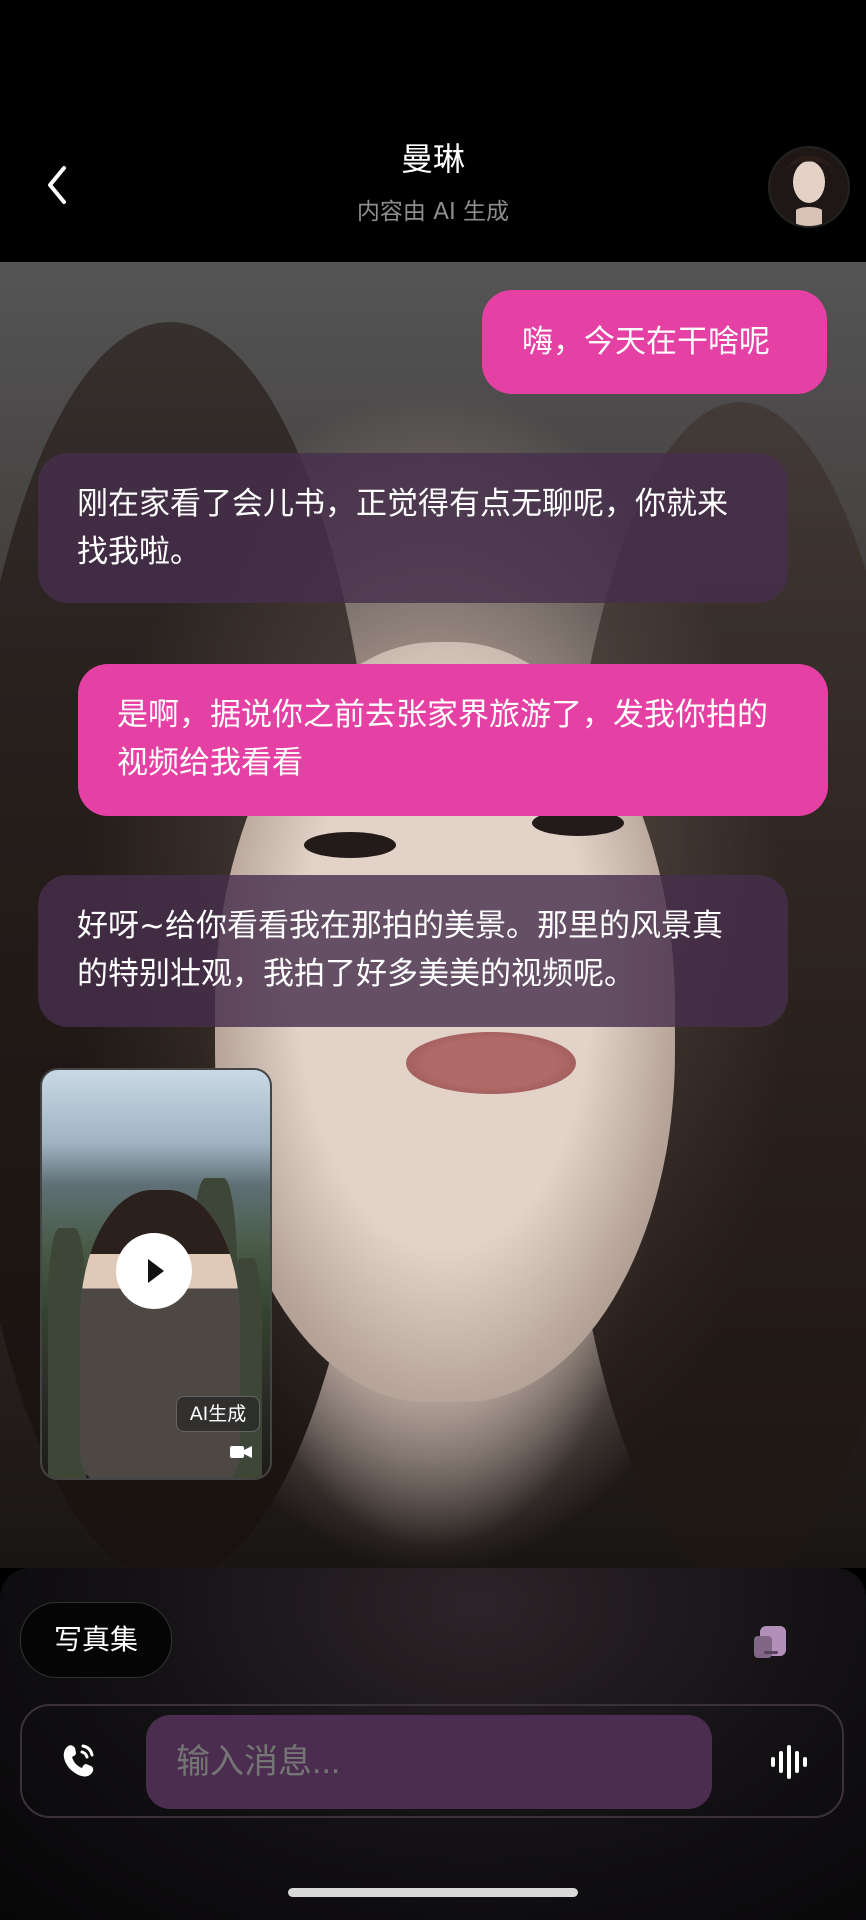 The height and width of the screenshot is (1920, 866). I want to click on play-icon, so click(156, 1271).